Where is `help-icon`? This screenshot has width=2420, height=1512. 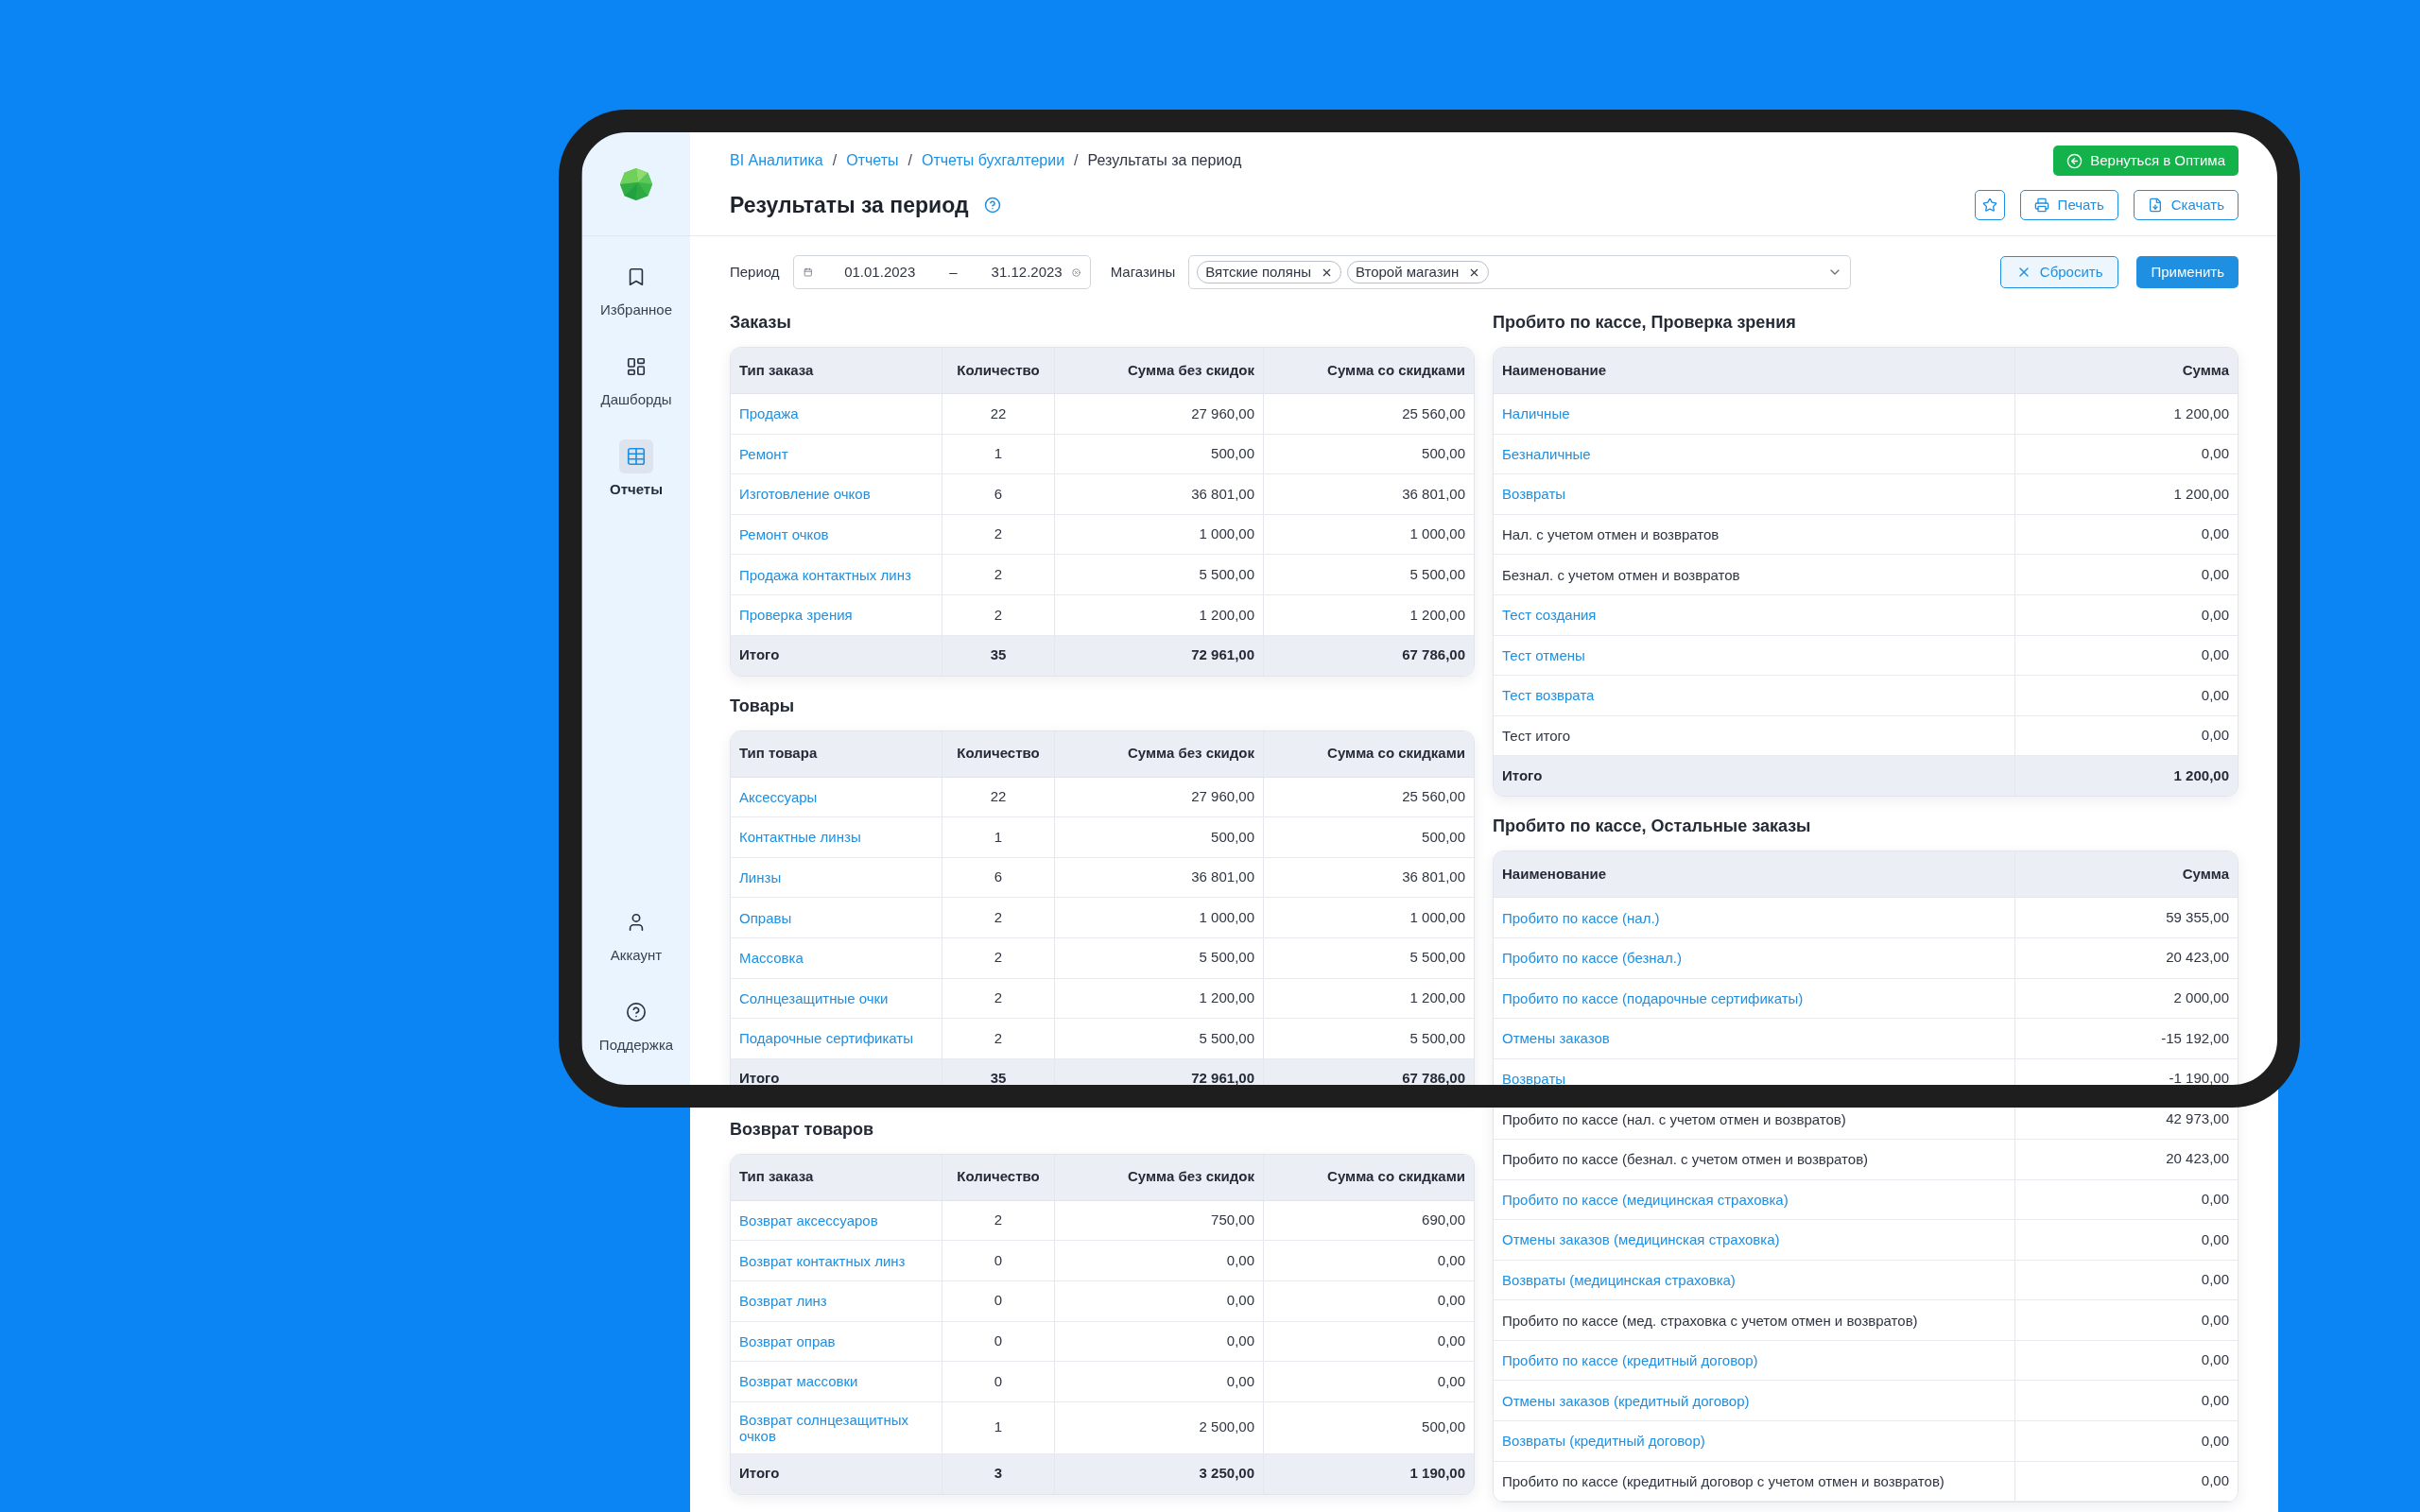
help-icon is located at coordinates (992, 205).